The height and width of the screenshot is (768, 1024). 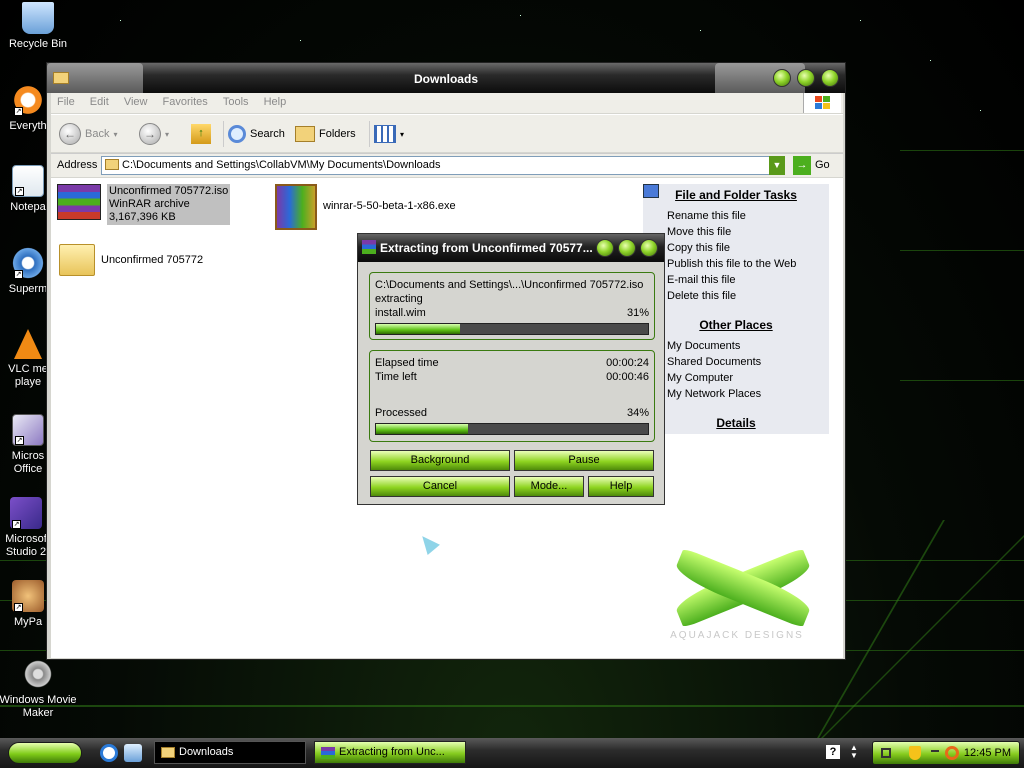 I want to click on go-button: Go, so click(x=822, y=165).